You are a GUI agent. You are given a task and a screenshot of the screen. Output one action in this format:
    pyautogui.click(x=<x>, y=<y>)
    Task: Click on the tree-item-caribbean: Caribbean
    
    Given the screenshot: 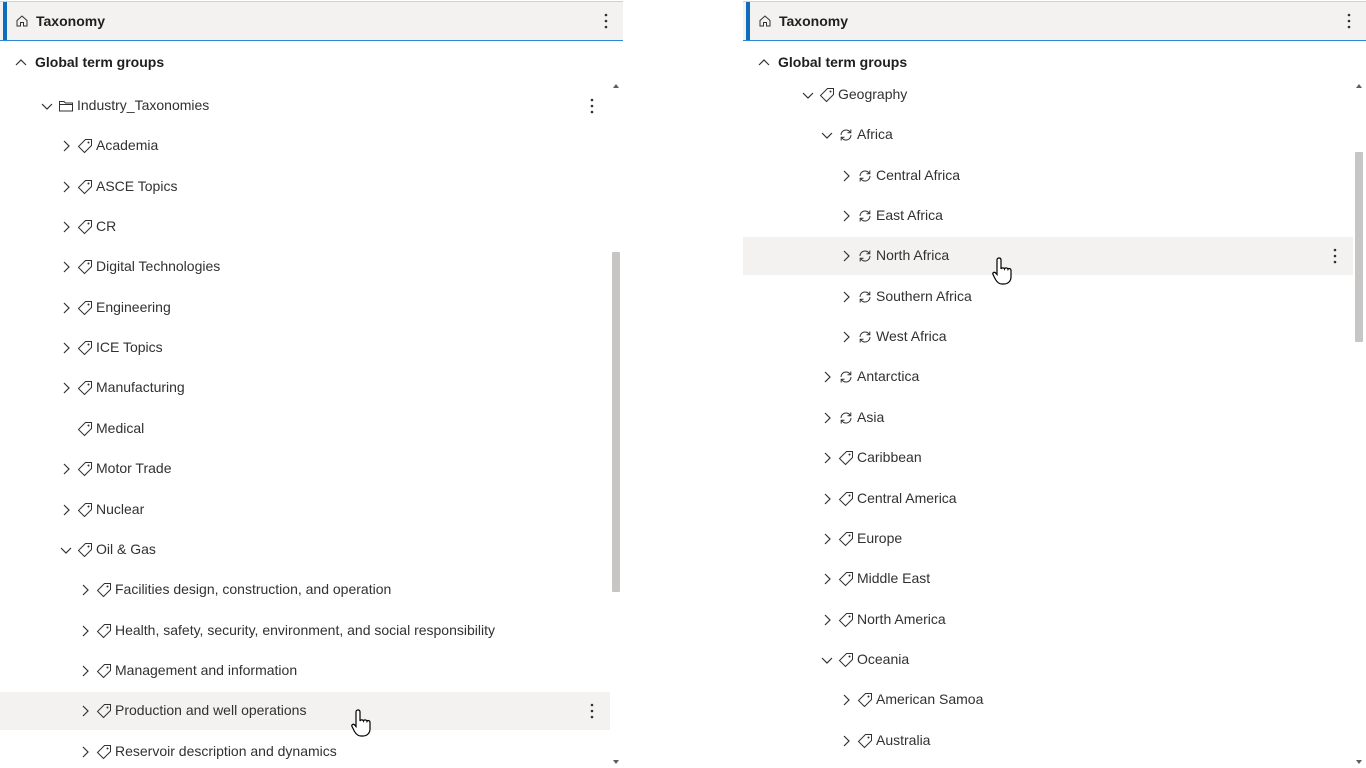 What is the action you would take?
    pyautogui.click(x=1048, y=458)
    